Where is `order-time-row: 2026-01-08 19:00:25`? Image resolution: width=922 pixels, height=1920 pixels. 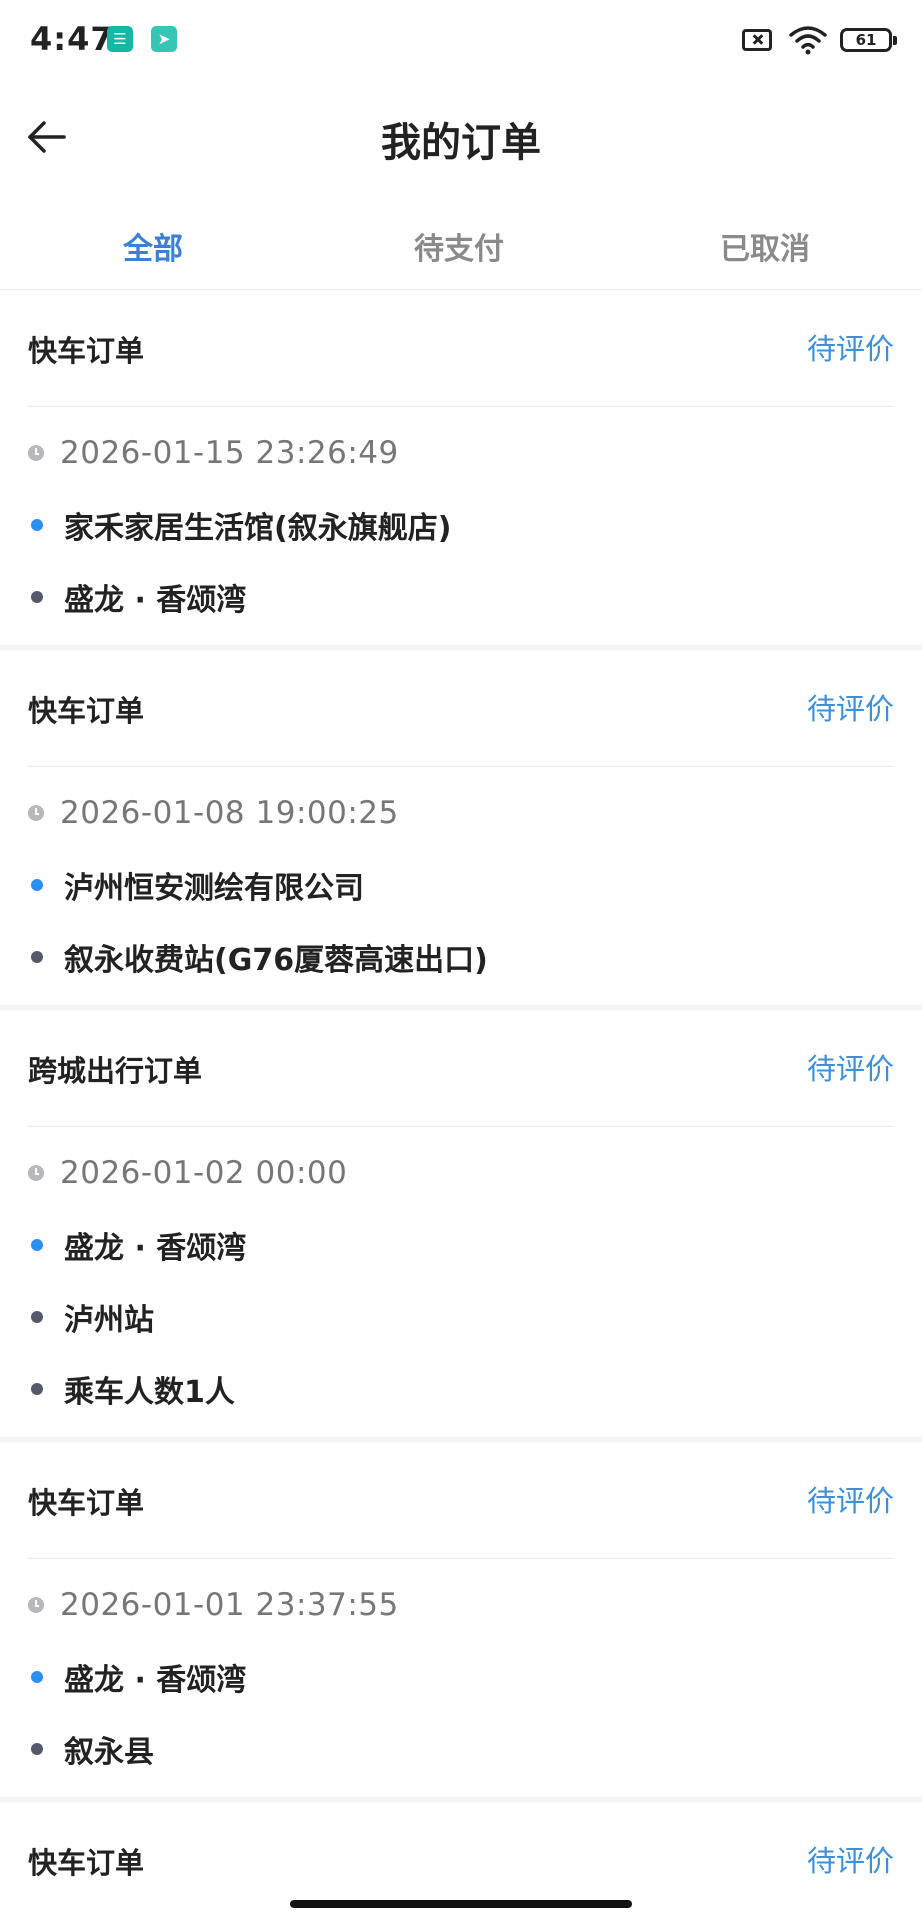 order-time-row: 2026-01-08 19:00:25 is located at coordinates (461, 813).